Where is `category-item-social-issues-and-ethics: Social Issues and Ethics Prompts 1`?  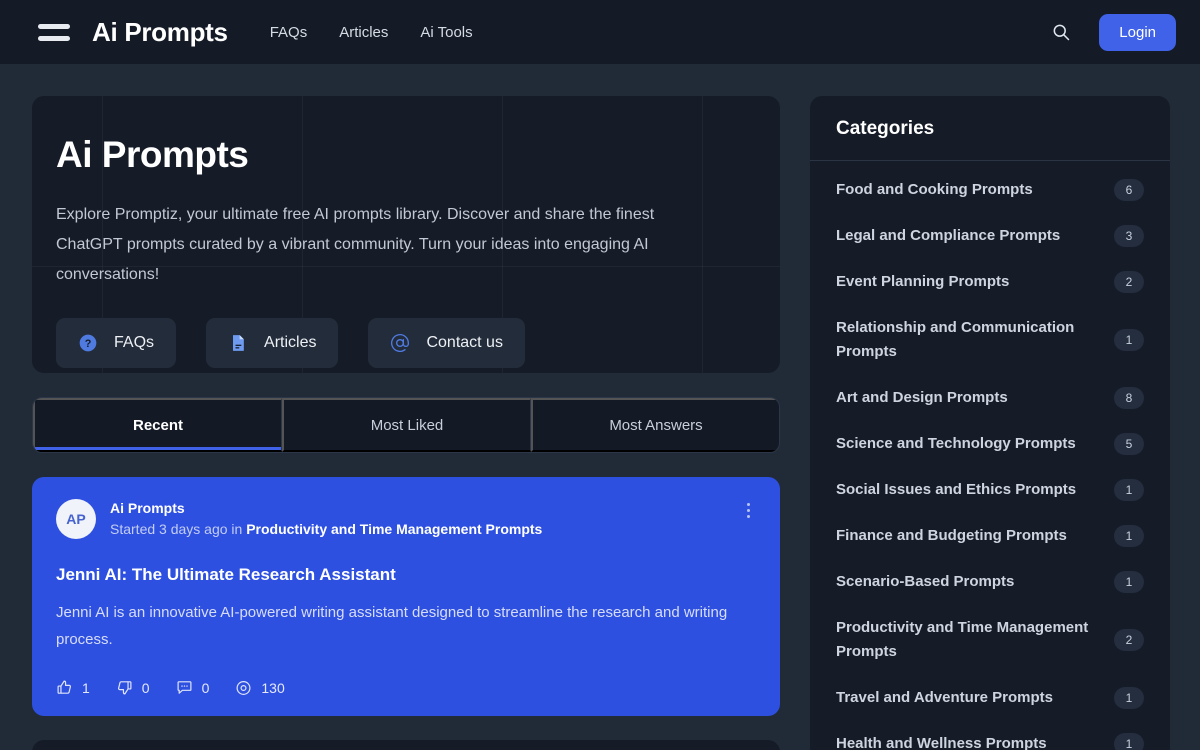 category-item-social-issues-and-ethics: Social Issues and Ethics Prompts 1 is located at coordinates (990, 490).